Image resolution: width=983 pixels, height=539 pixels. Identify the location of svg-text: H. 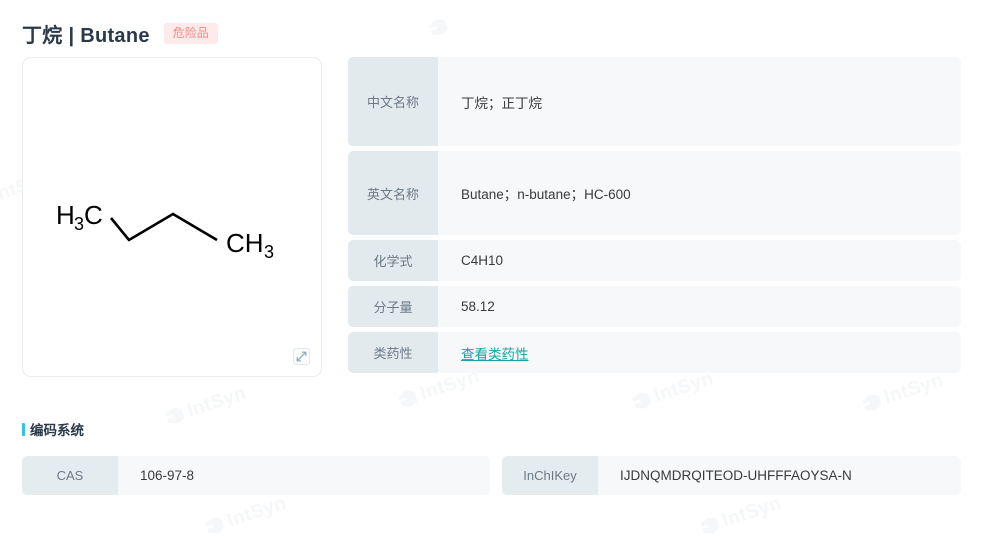
(65, 215).